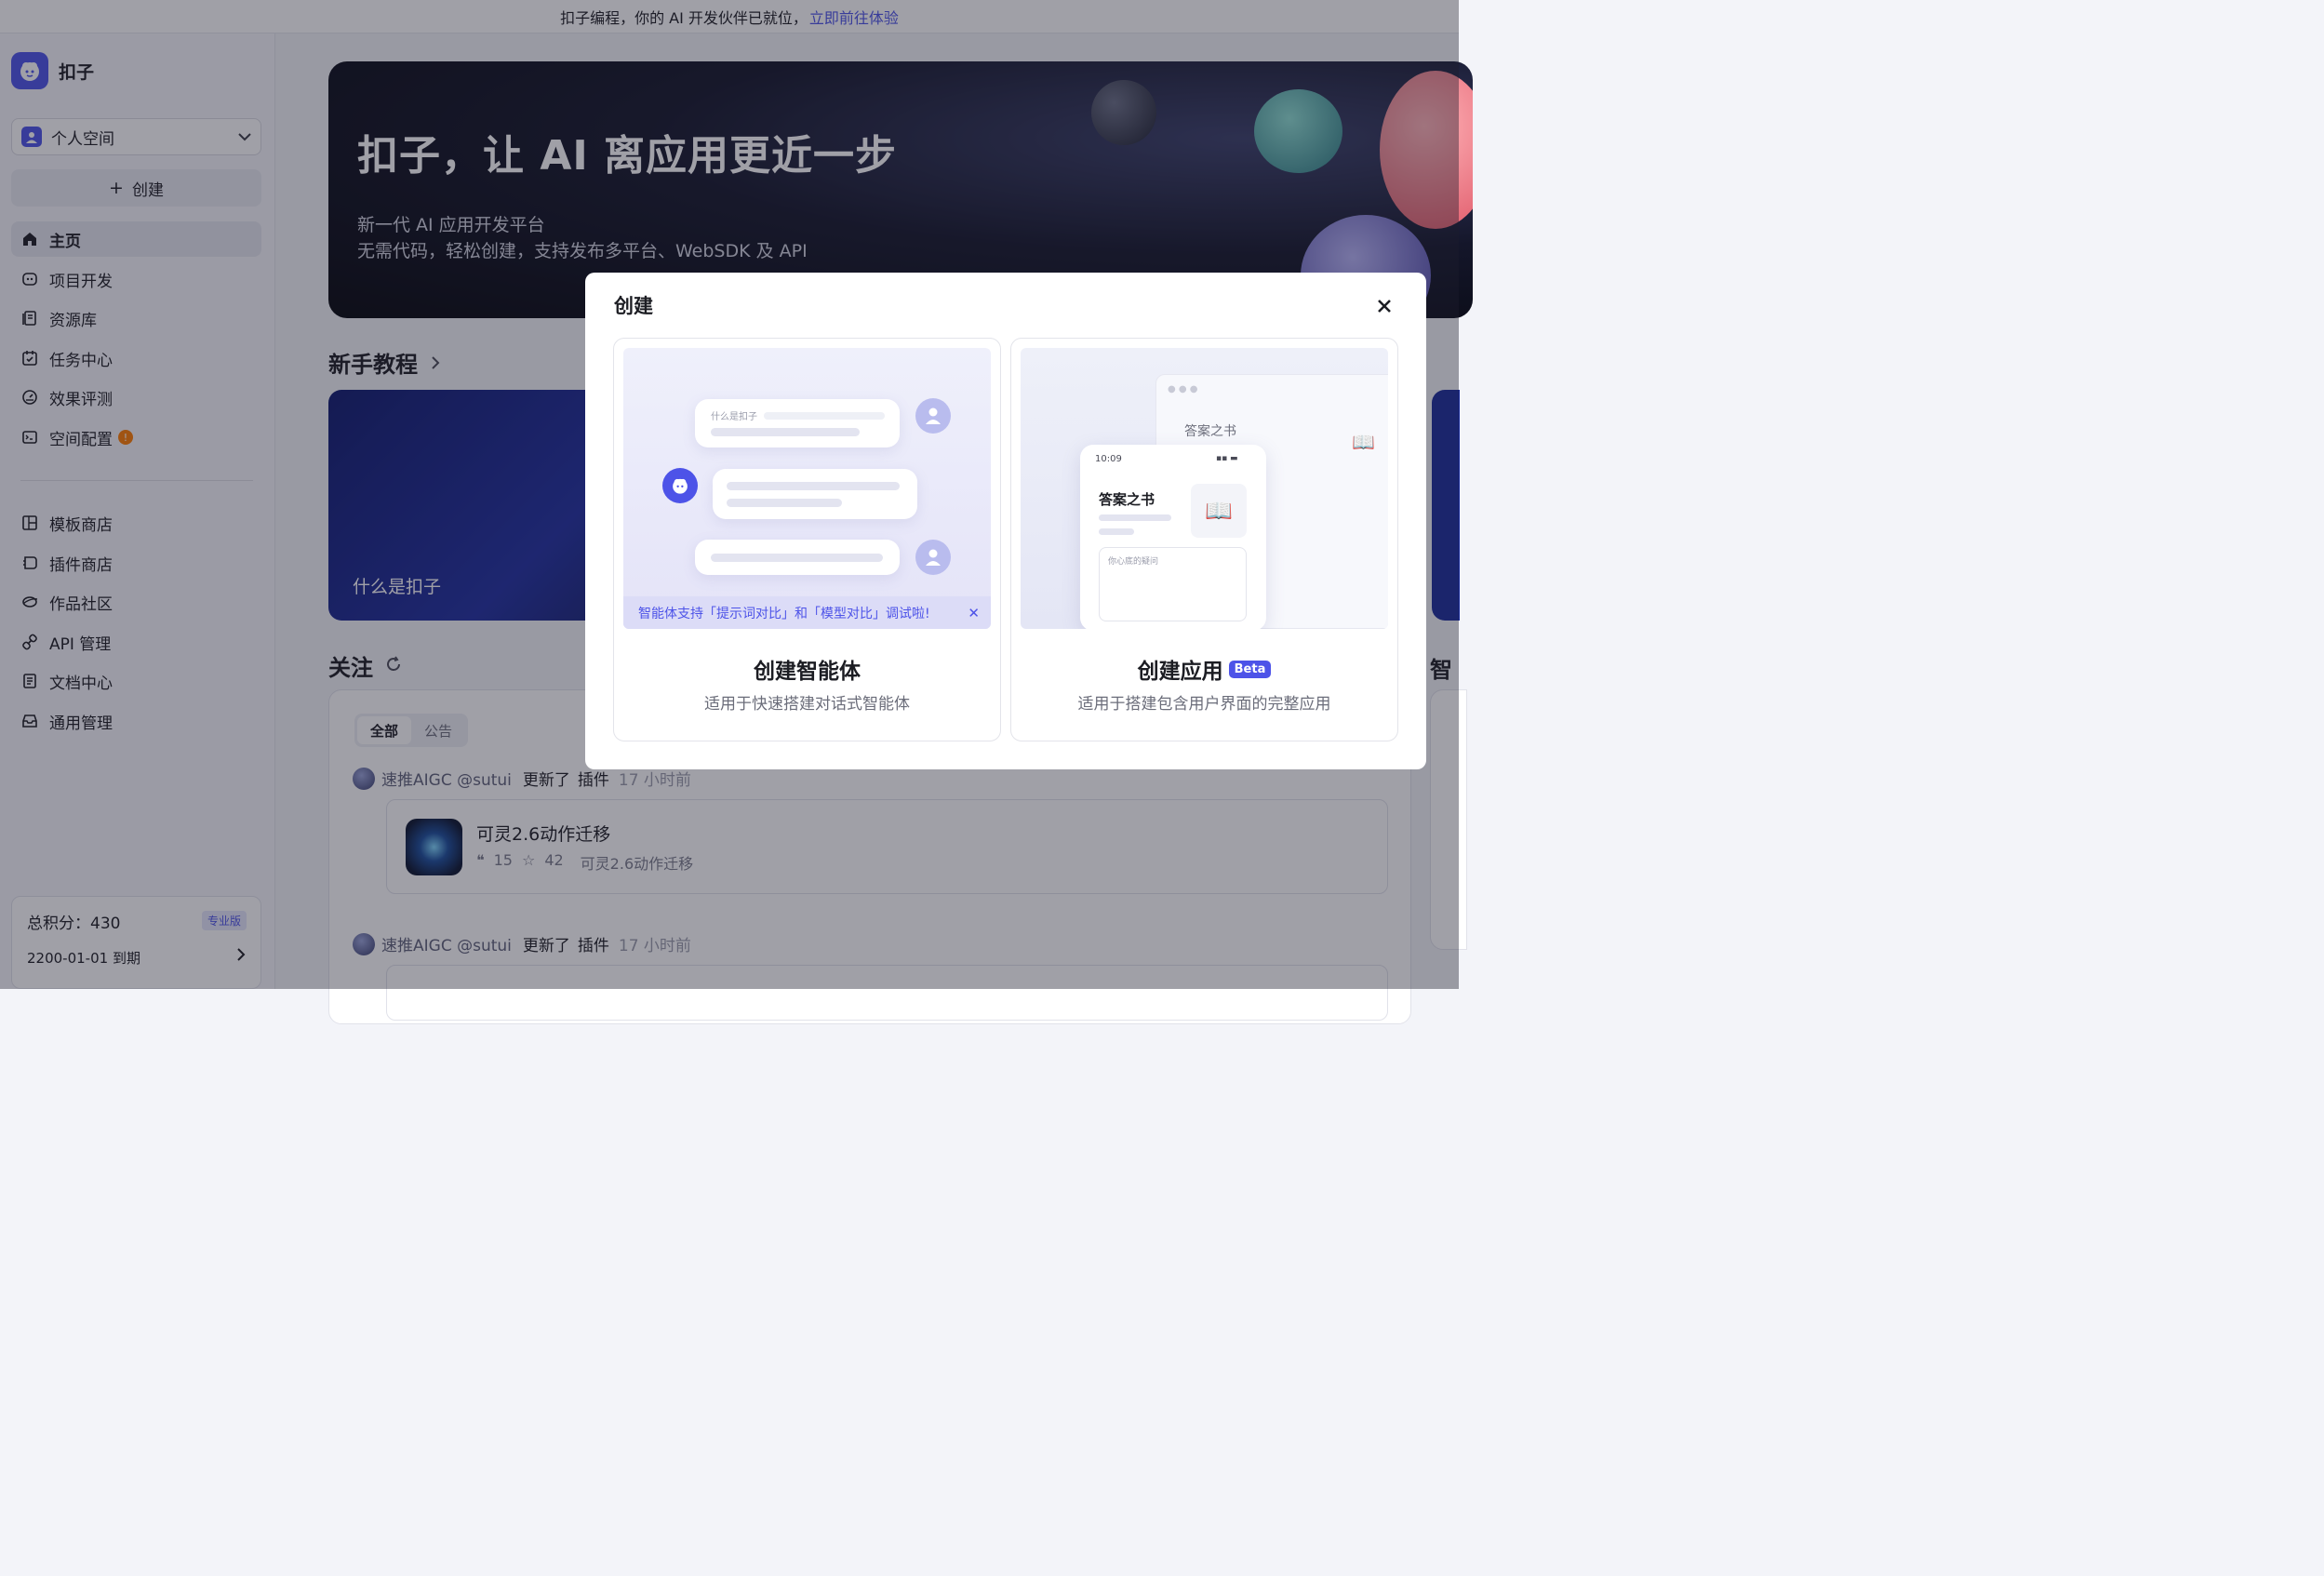 This screenshot has height=1576, width=2324. What do you see at coordinates (1127, 499) in the screenshot?
I see `phone-title: 答案之书` at bounding box center [1127, 499].